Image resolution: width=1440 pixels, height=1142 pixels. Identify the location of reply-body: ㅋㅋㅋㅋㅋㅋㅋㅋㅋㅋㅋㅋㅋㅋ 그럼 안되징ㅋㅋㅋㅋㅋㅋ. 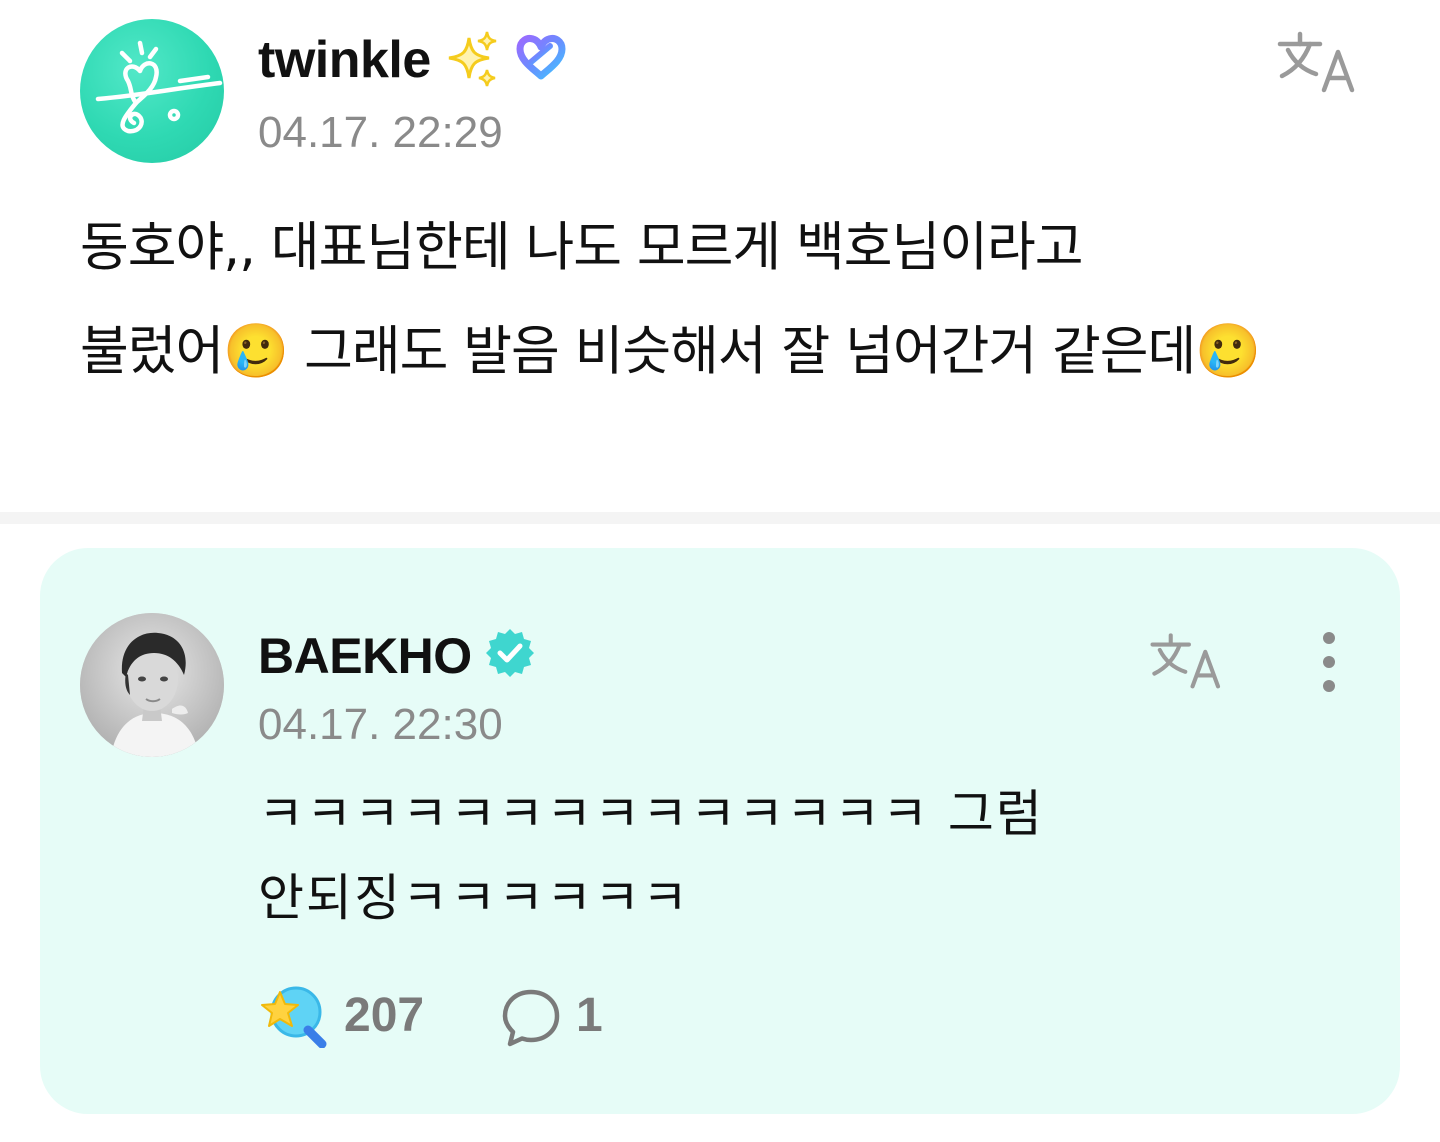
(808, 856).